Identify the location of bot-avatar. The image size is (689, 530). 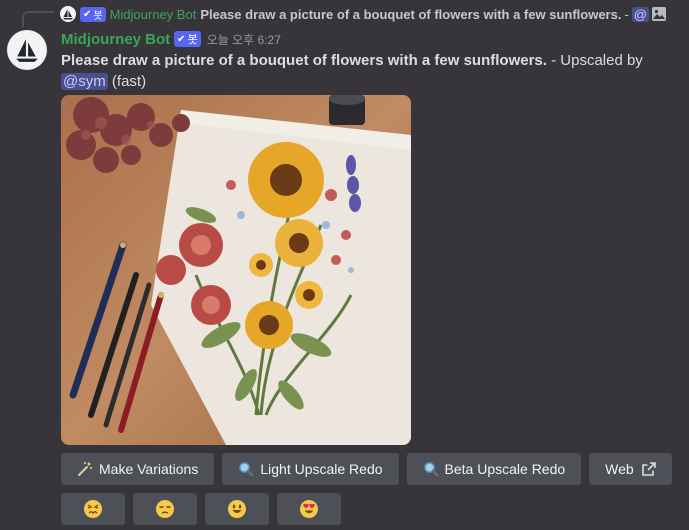
(27, 50).